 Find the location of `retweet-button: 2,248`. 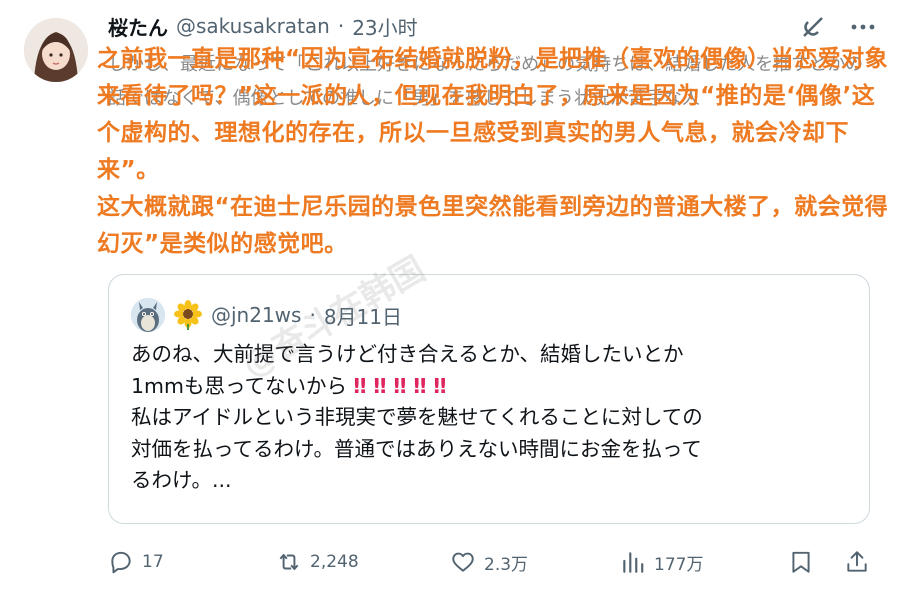

retweet-button: 2,248 is located at coordinates (317, 562).